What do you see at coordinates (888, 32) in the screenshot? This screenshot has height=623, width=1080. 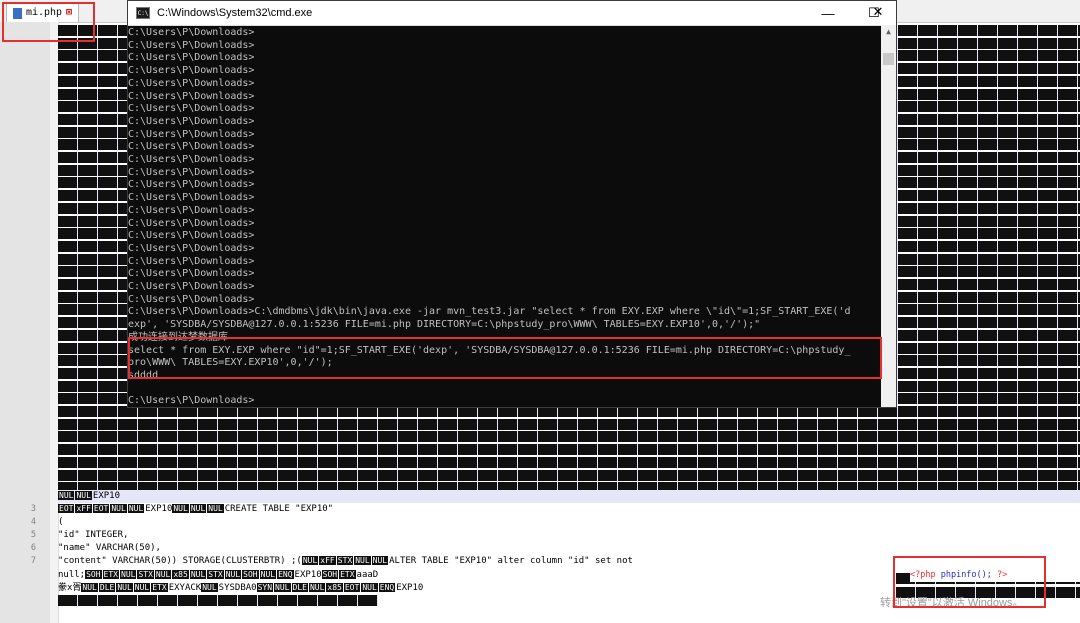 I see `scroll-up-icon: ▲` at bounding box center [888, 32].